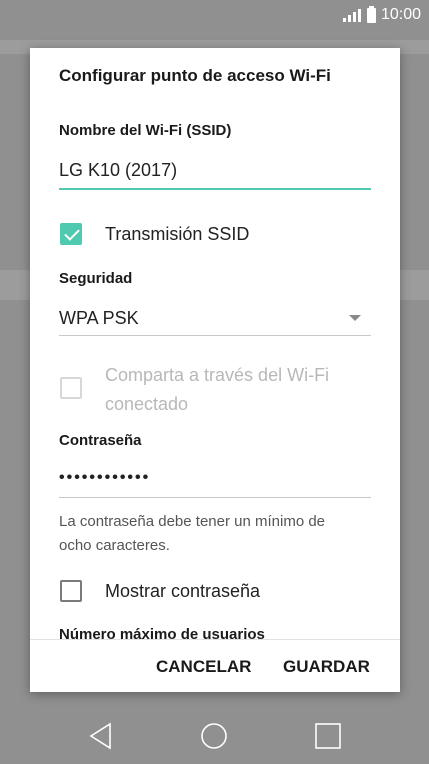 The image size is (429, 764). I want to click on signal-icon, so click(351, 15).